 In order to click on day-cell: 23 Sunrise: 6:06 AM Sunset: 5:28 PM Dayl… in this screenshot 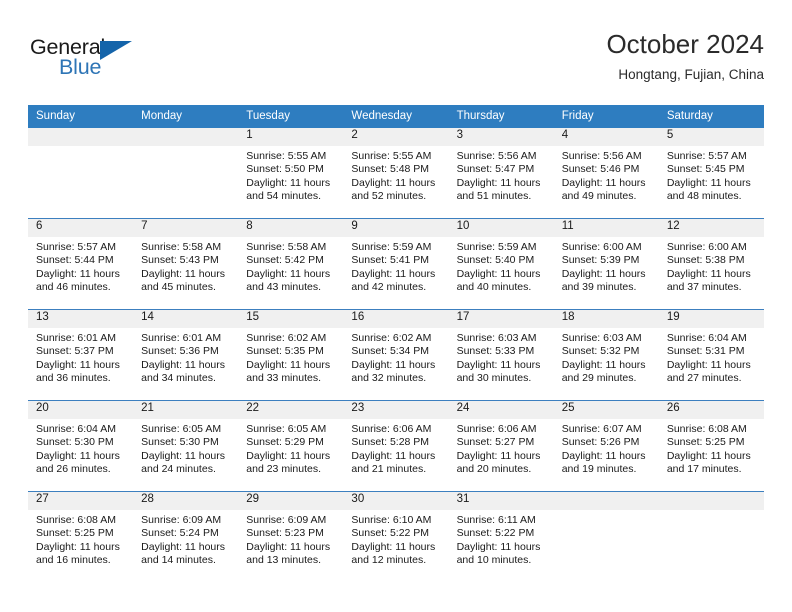, I will do `click(396, 446)`.